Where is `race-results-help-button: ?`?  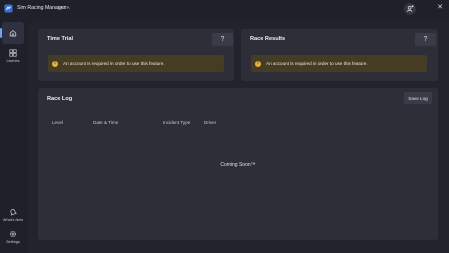
race-results-help-button: ? is located at coordinates (425, 39).